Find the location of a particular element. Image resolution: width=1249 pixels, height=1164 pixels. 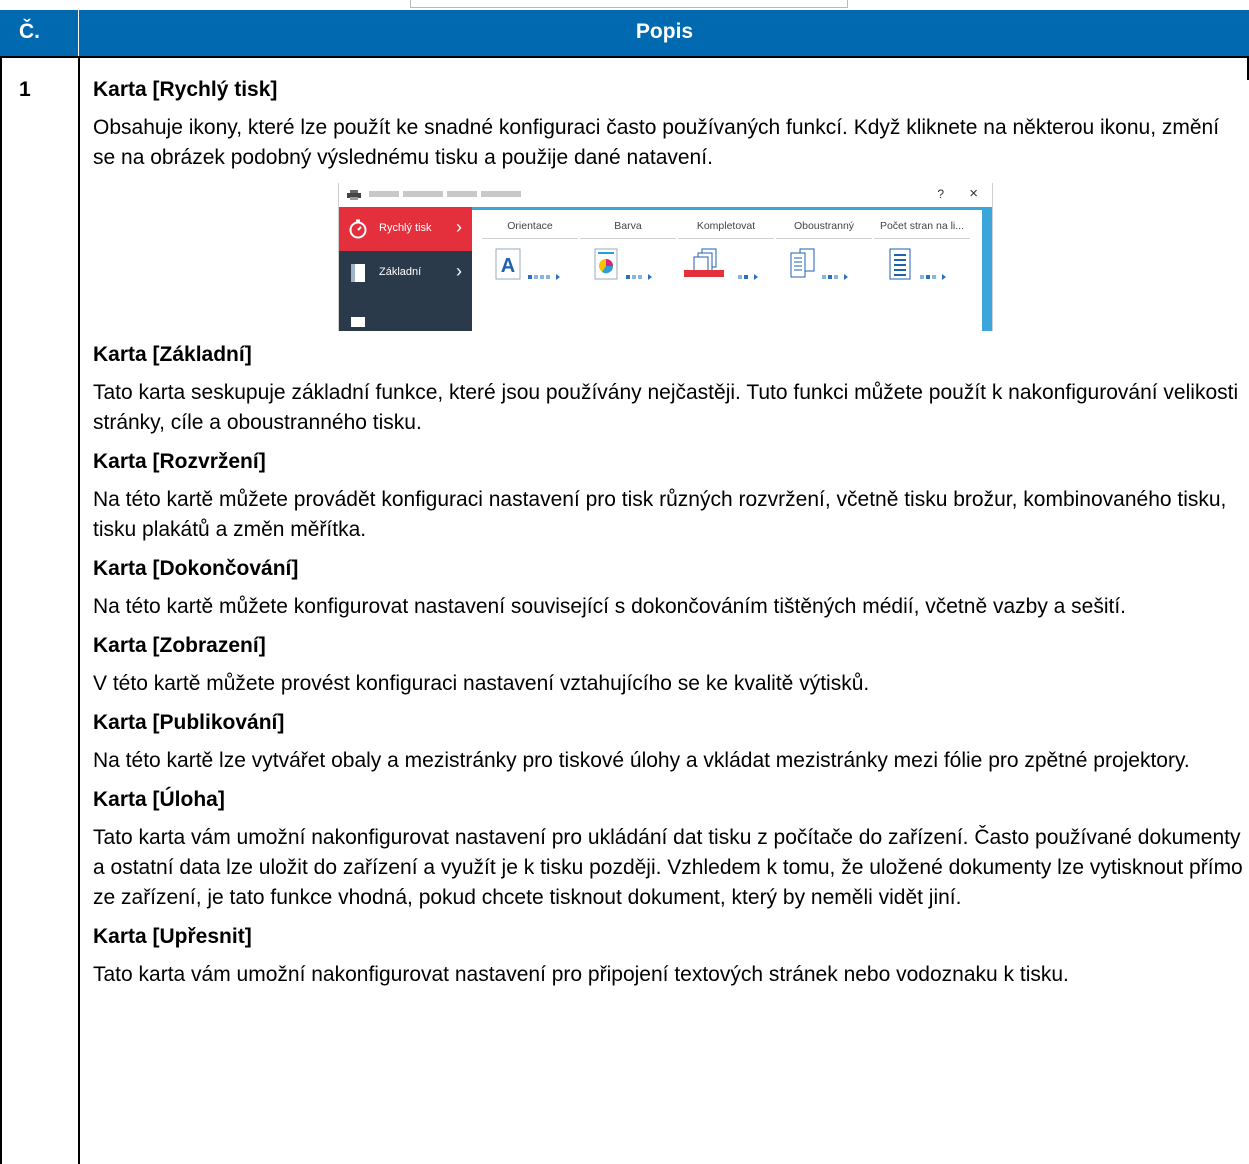

row-top-border is located at coordinates (624, 57).